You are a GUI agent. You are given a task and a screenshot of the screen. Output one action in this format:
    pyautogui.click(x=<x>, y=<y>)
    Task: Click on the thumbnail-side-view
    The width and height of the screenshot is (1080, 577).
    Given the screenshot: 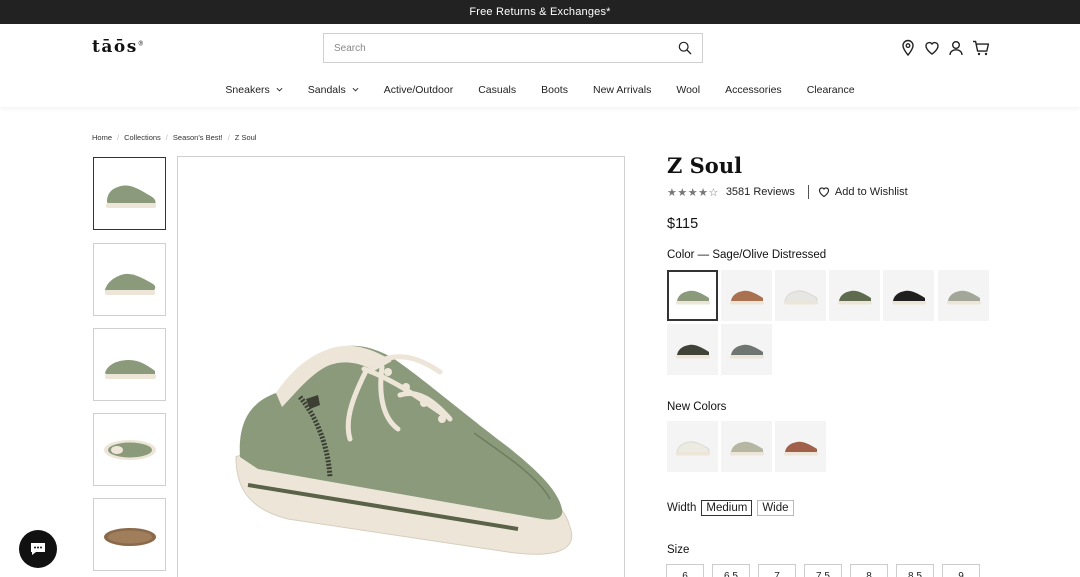 What is the action you would take?
    pyautogui.click(x=129, y=193)
    